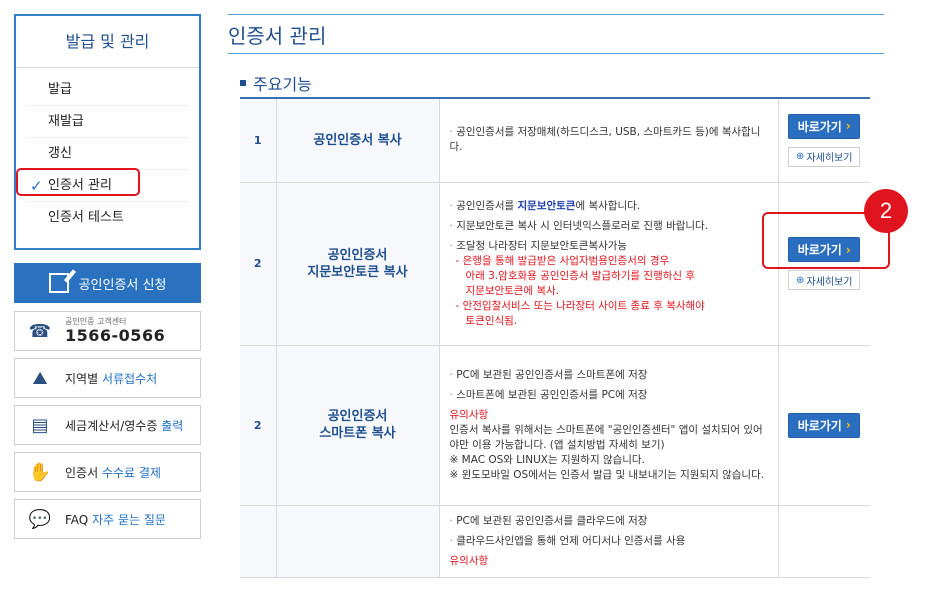 This screenshot has height=590, width=928. Describe the element at coordinates (107, 472) in the screenshot. I see `link-fee-payment: ✋ 인증서 수수료 결제` at that location.